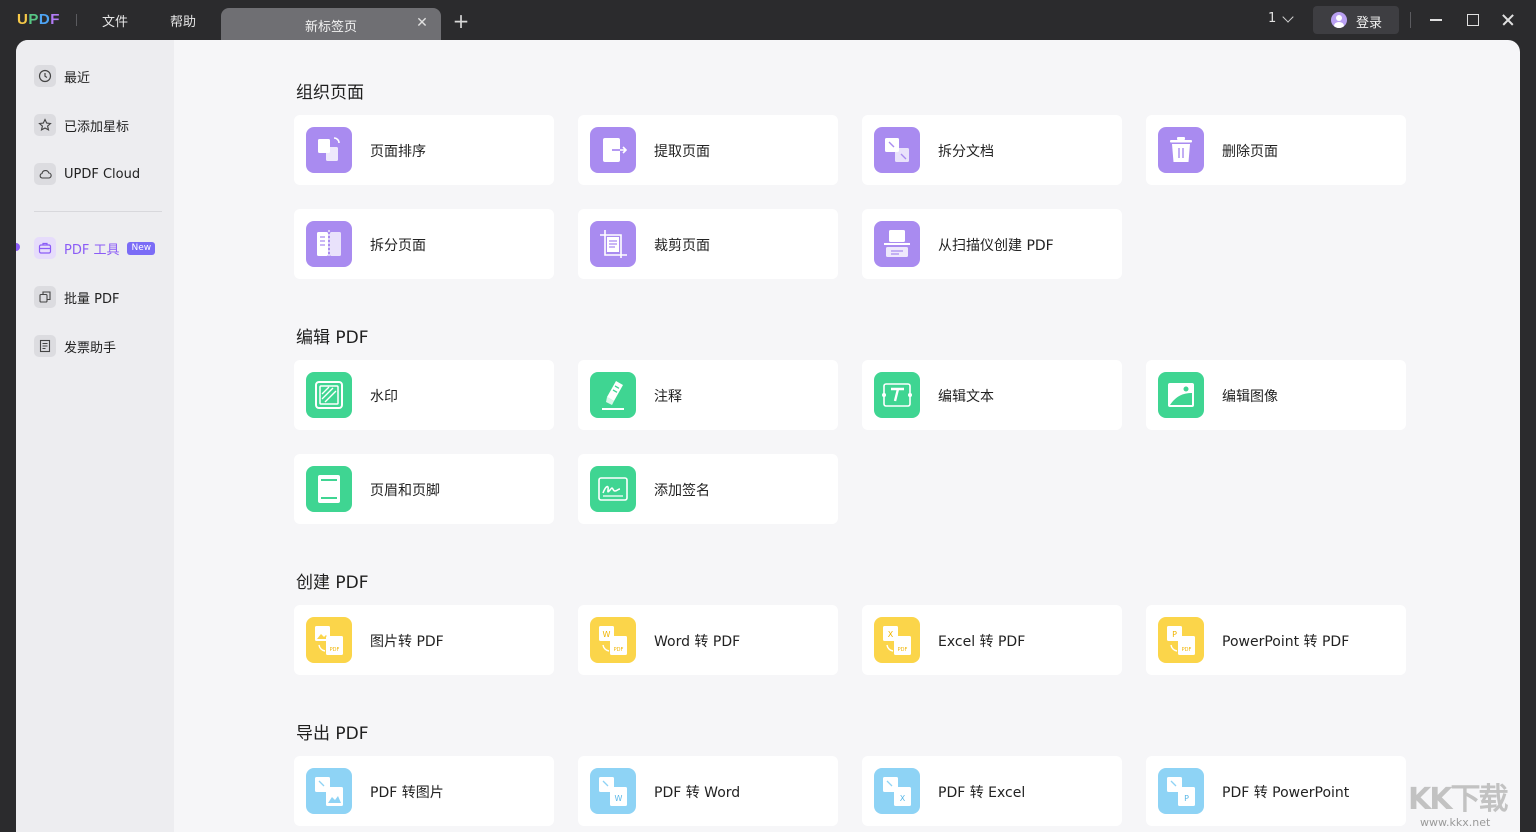 The width and height of the screenshot is (1536, 832). What do you see at coordinates (613, 791) in the screenshot?
I see `pdf-to-word-icon: W` at bounding box center [613, 791].